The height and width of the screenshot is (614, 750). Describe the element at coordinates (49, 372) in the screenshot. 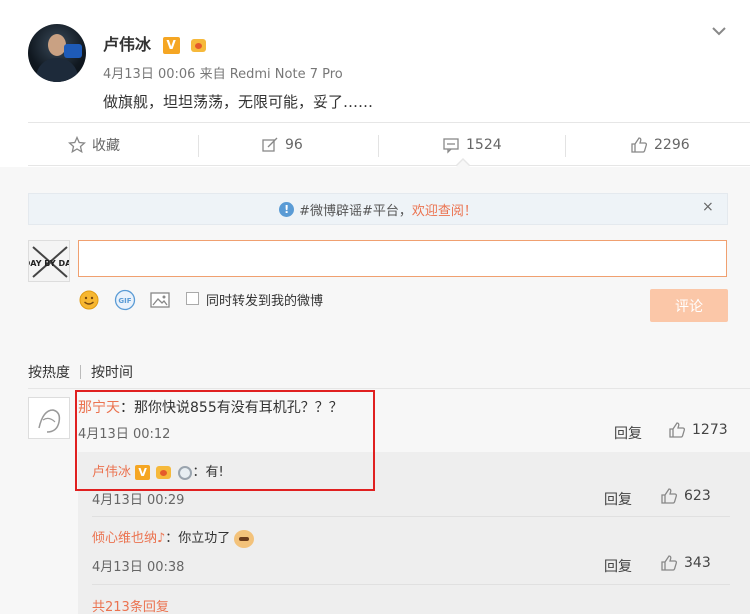

I see `tab-by-hot: 按热度` at that location.